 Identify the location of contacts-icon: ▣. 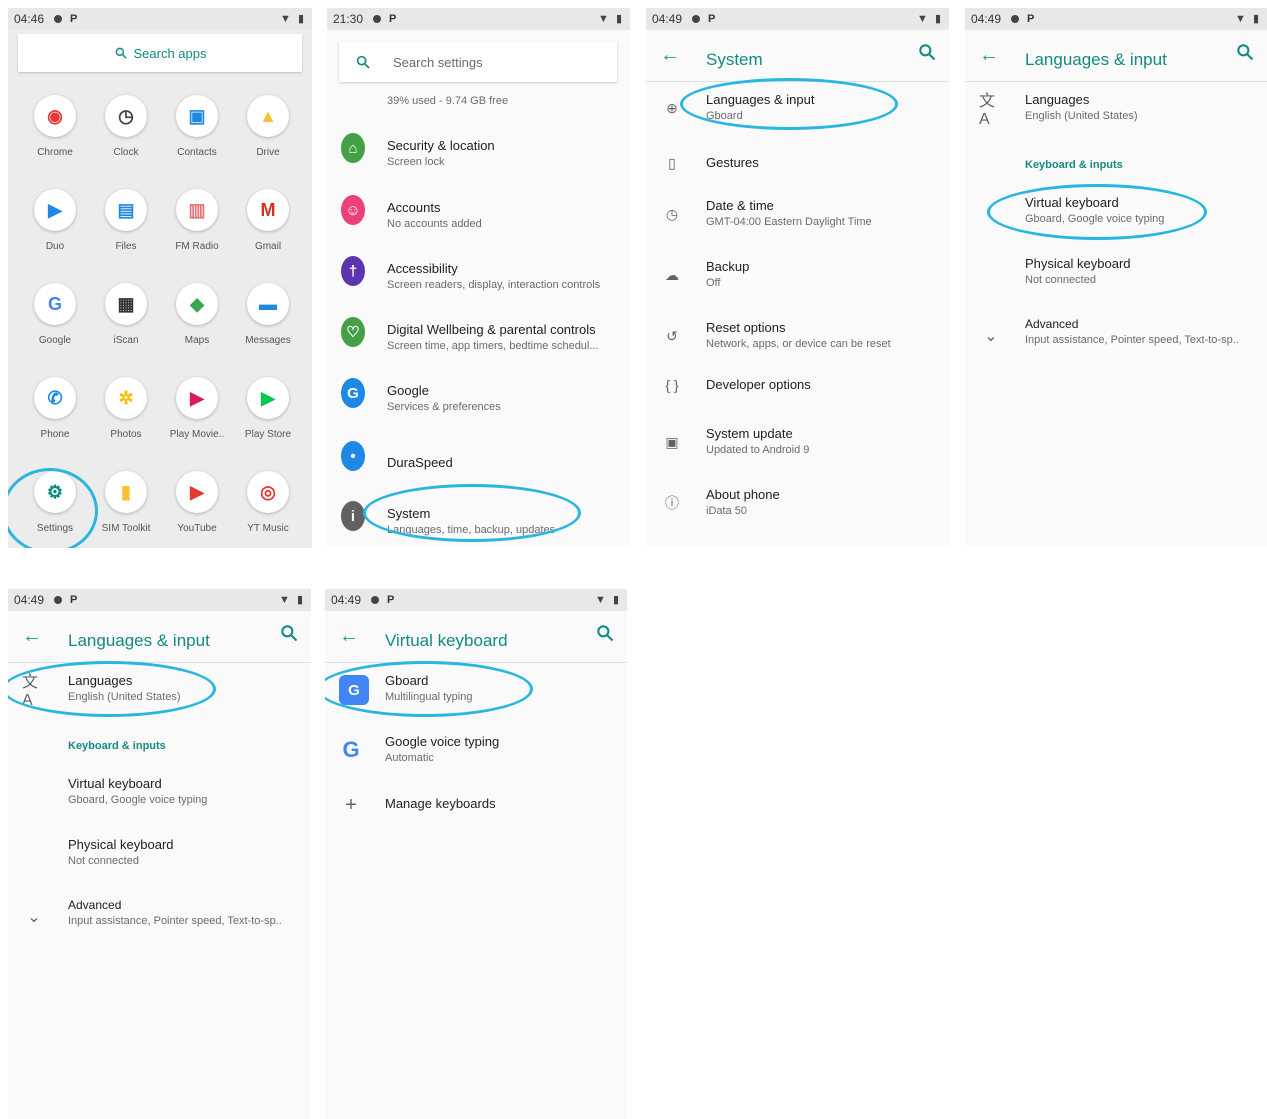
(197, 116).